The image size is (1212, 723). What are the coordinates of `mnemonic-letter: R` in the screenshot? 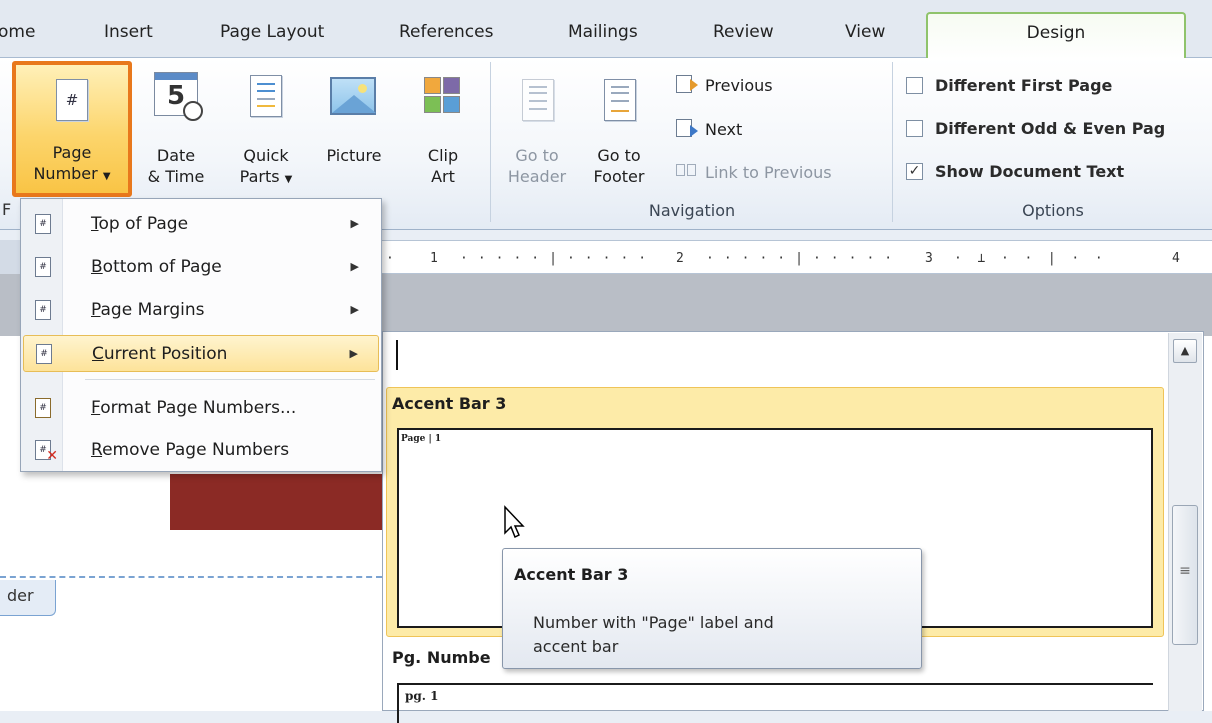 It's located at (97, 449).